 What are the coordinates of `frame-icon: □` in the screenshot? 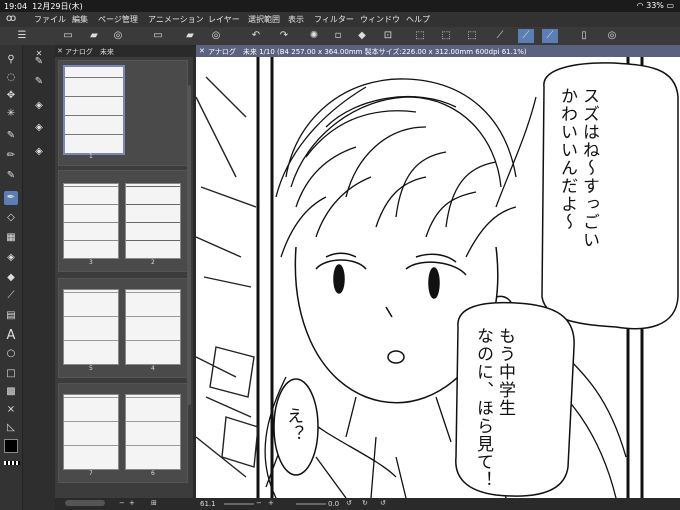 It's located at (11, 374).